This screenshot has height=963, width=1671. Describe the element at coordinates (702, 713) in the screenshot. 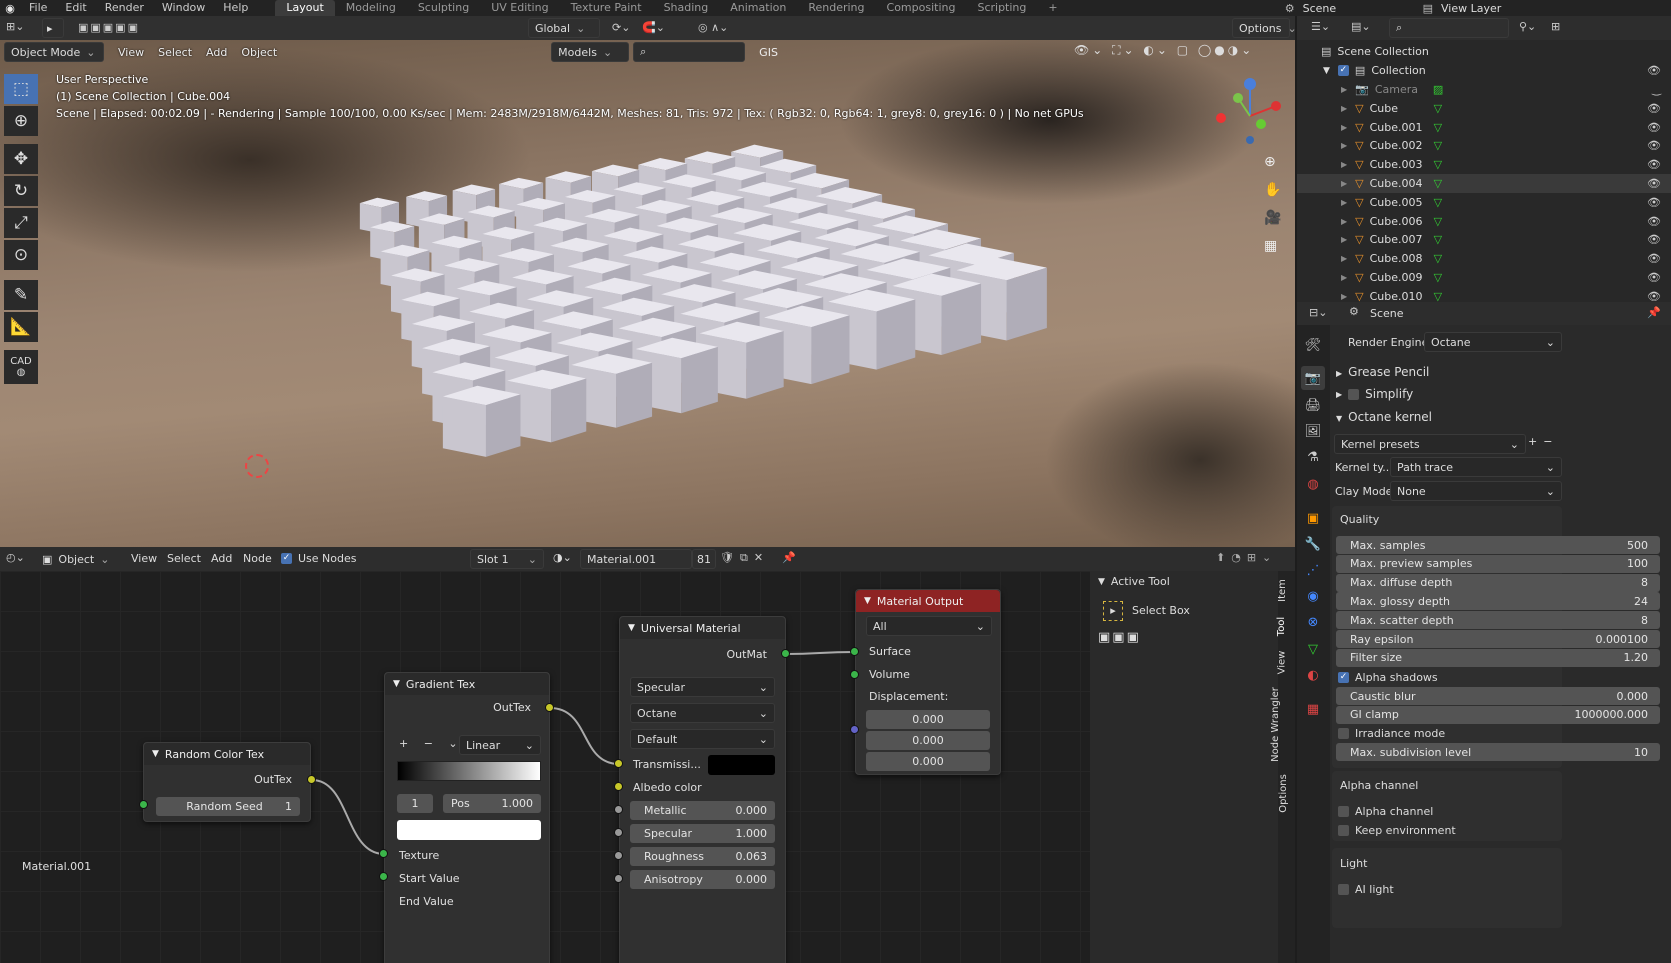

I see `octane-mode-dropdown: Octane ⌄` at that location.